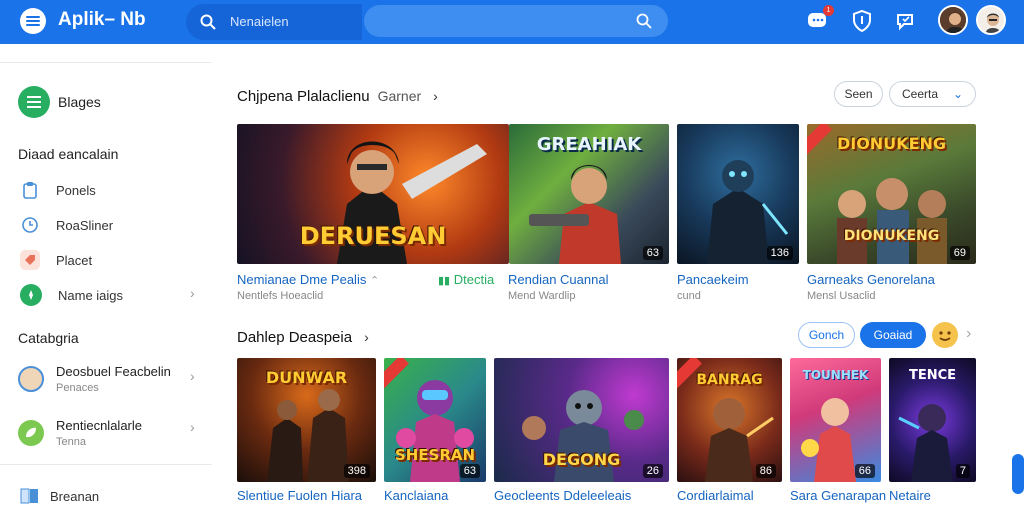 This screenshot has height=512, width=1024. What do you see at coordinates (303, 96) in the screenshot?
I see `section-title-text: Chjpena Plalaclienu` at bounding box center [303, 96].